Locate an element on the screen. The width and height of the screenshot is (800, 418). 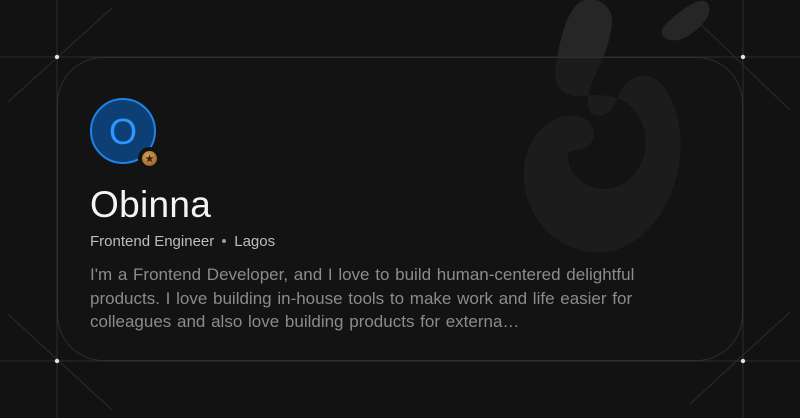
profile-meta: Frontend Engineer Lagos is located at coordinates (182, 242).